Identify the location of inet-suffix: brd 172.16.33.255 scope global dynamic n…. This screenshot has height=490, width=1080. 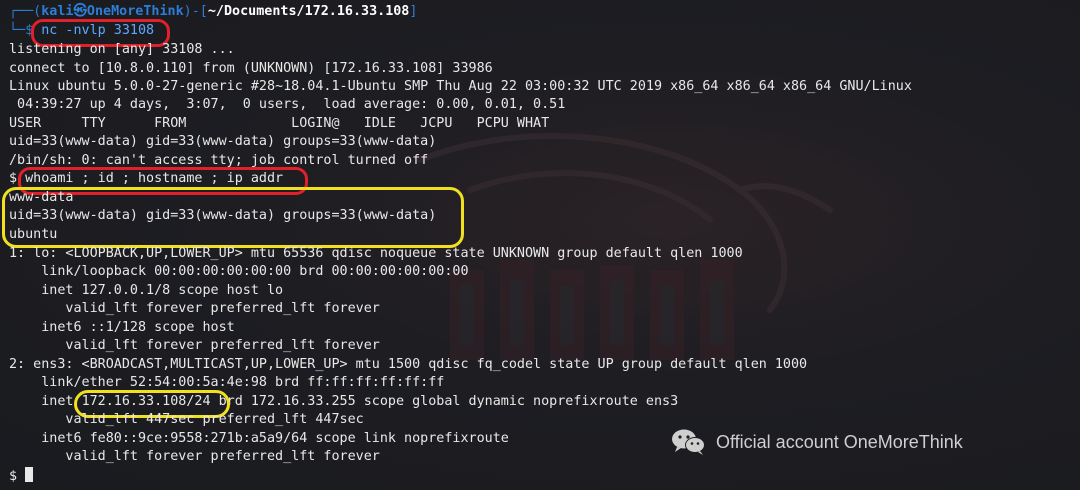
(444, 401).